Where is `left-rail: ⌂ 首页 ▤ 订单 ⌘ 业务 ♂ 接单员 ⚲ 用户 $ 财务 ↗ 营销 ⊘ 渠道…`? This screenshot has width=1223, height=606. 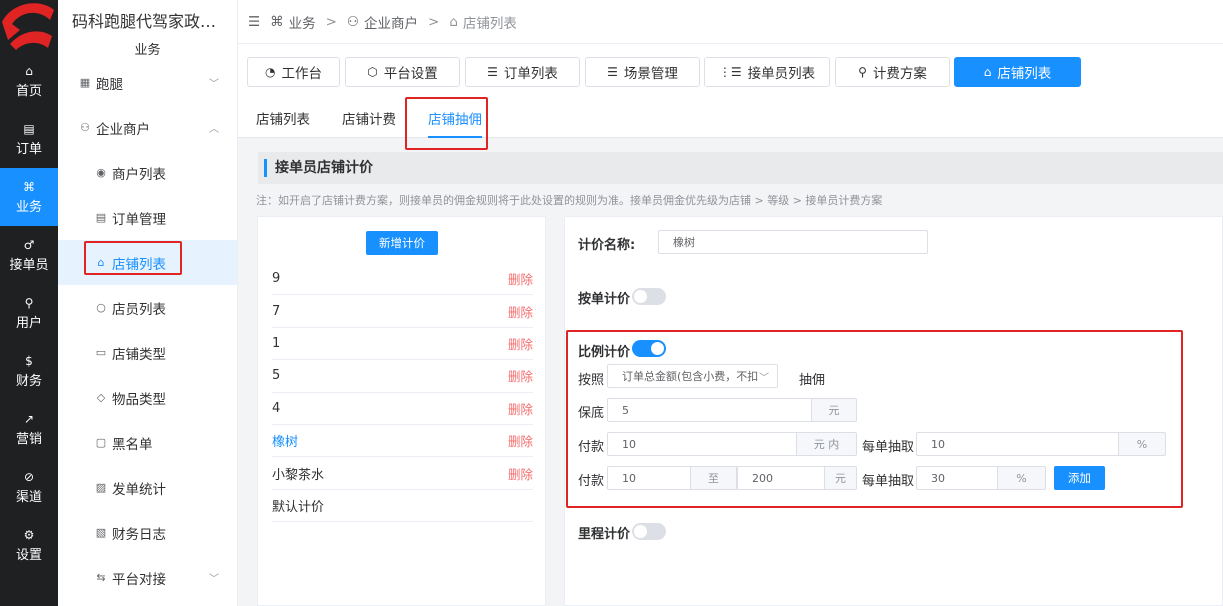
left-rail: ⌂ 首页 ▤ 订单 ⌘ 业务 ♂ 接单员 ⚲ 用户 $ 财务 ↗ 营销 ⊘ 渠道… is located at coordinates (29, 303).